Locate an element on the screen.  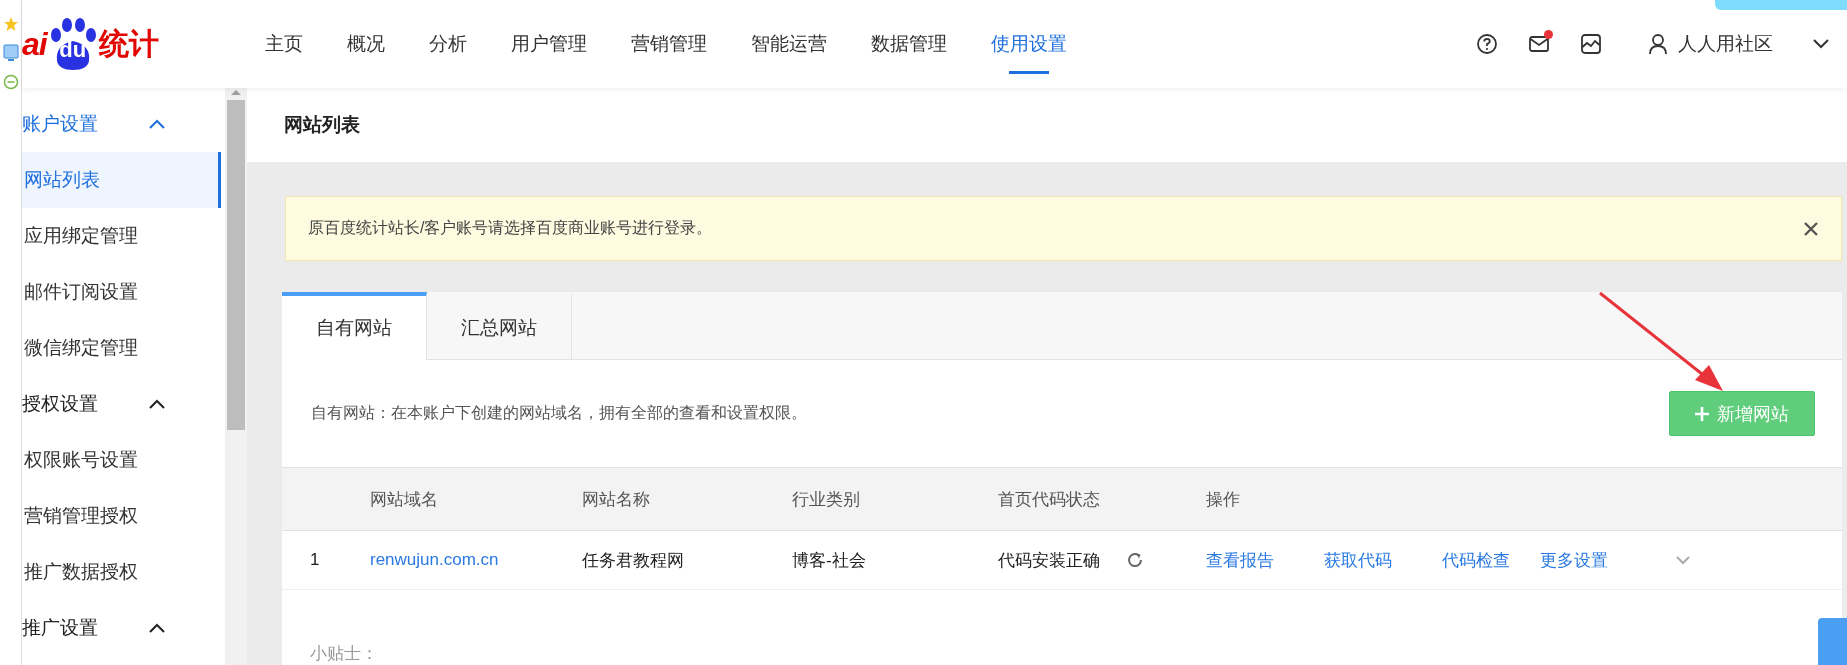
logo-text: 统计 is located at coordinates (128, 43).